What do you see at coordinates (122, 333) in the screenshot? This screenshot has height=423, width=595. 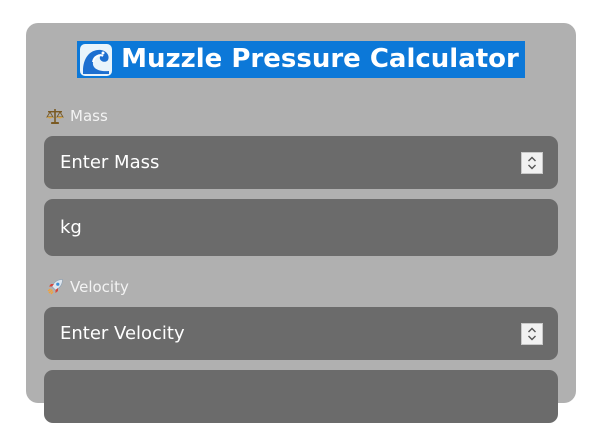 I see `velocity-input-placeholder: Enter Velocity` at bounding box center [122, 333].